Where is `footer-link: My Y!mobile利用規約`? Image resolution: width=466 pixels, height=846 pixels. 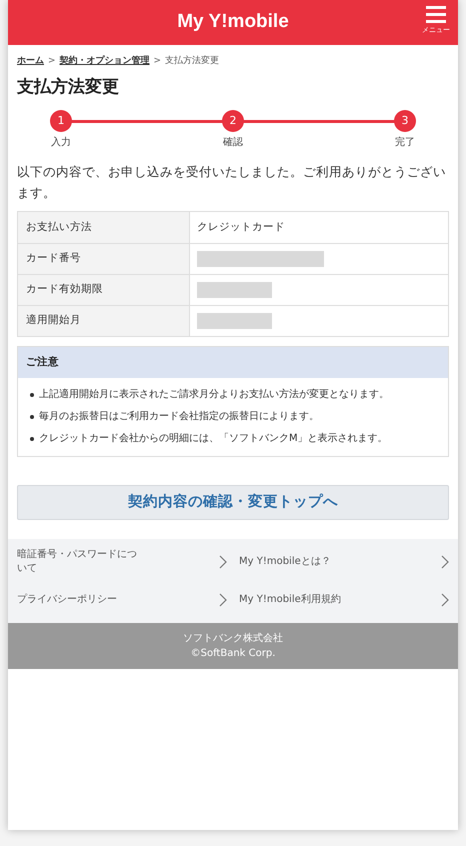 footer-link: My Y!mobile利用規約 is located at coordinates (341, 600).